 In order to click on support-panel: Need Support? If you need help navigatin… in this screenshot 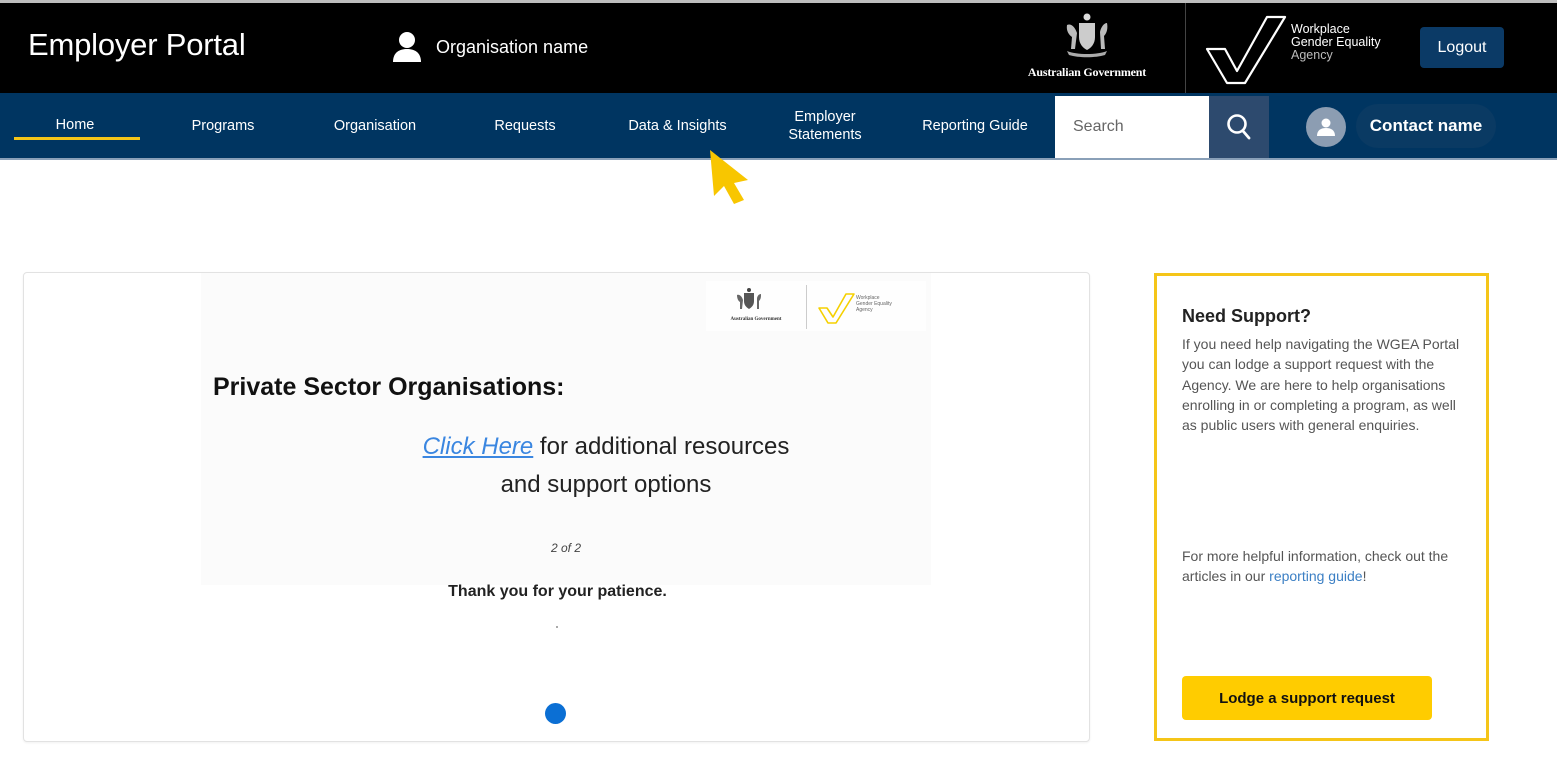, I will do `click(1321, 507)`.